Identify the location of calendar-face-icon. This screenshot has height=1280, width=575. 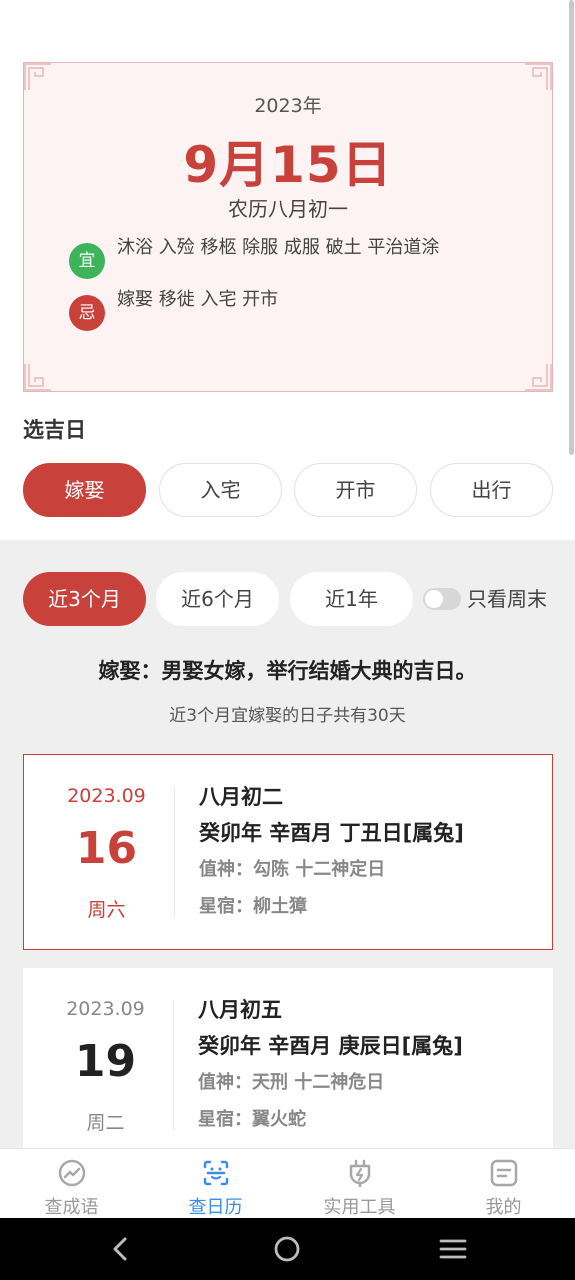
(216, 1173).